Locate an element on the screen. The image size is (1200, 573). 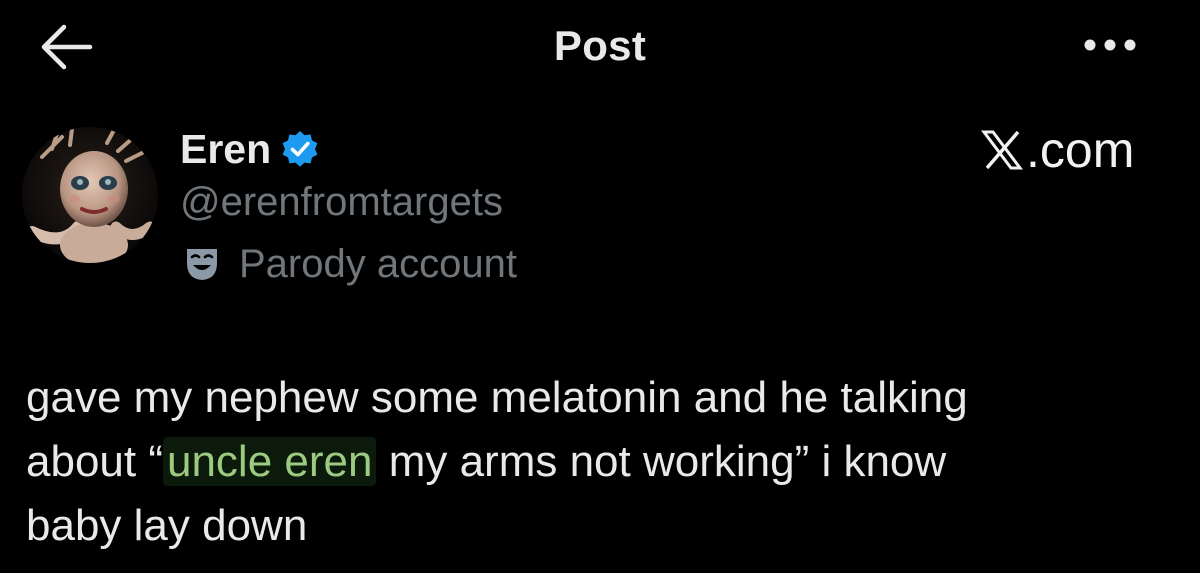
ellipsis-icon is located at coordinates (1110, 45).